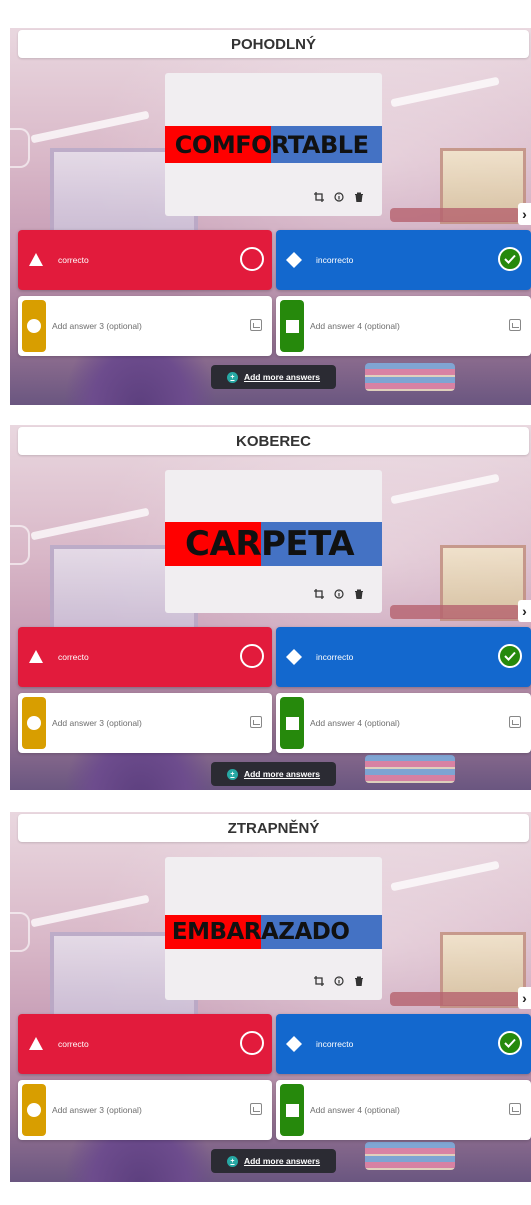 The height and width of the screenshot is (1205, 531). What do you see at coordinates (294, 657) in the screenshot?
I see `diamond-icon` at bounding box center [294, 657].